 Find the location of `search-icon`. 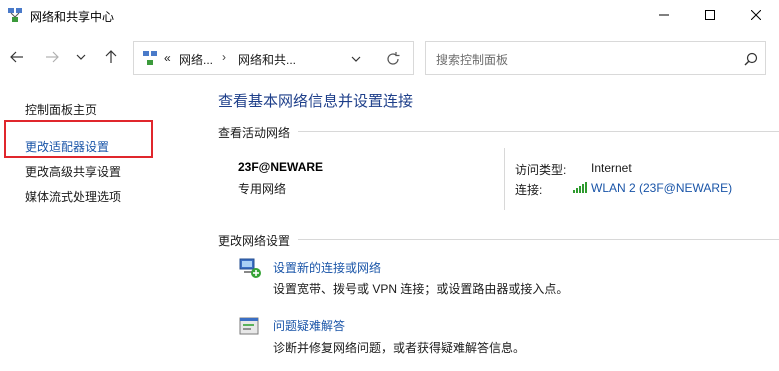

search-icon is located at coordinates (751, 59).